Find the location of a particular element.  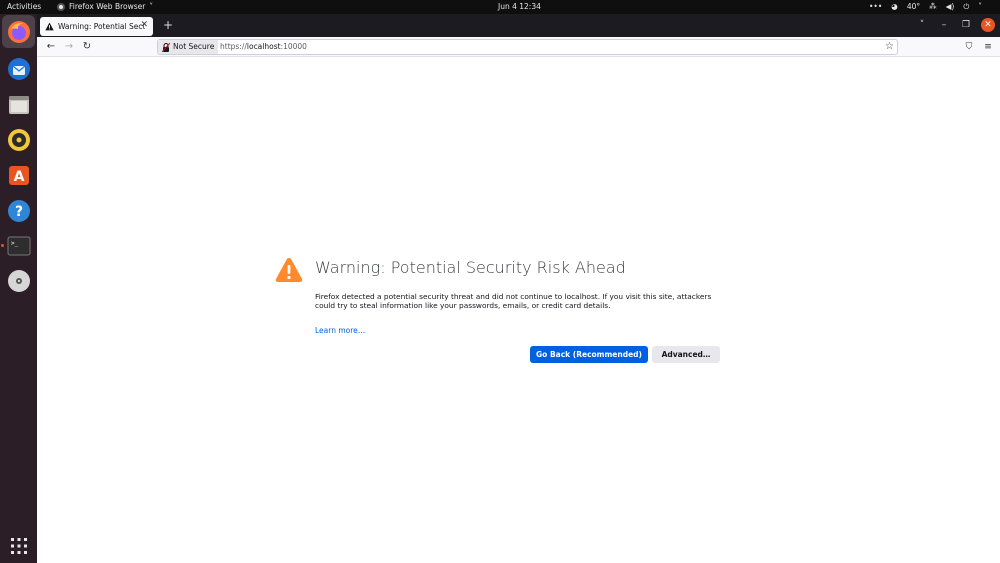

network-icon: ⁂ is located at coordinates (933, 6).